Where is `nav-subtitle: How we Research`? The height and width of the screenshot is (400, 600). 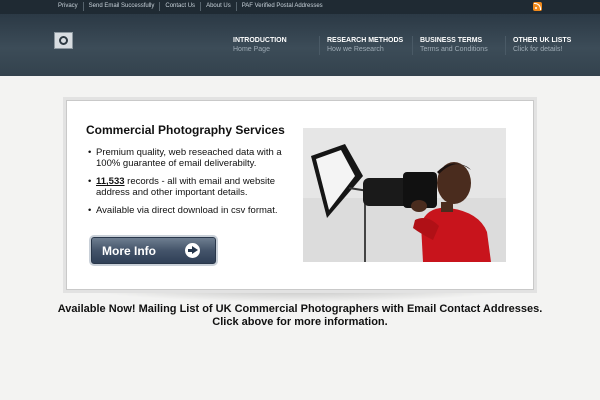
nav-subtitle: How we Research is located at coordinates (355, 49).